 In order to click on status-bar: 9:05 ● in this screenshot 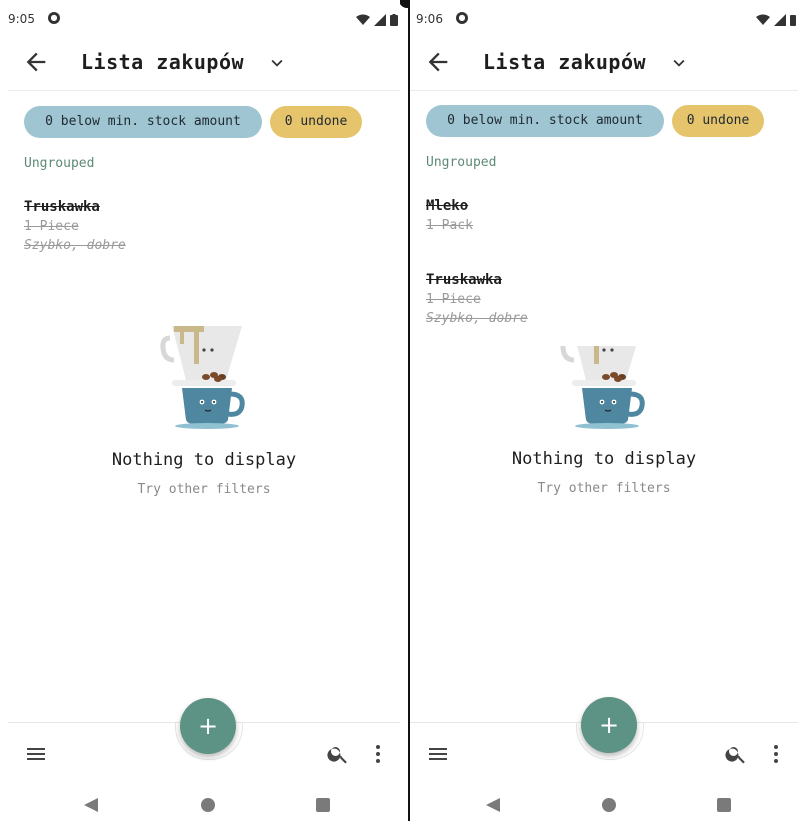, I will do `click(204, 20)`.